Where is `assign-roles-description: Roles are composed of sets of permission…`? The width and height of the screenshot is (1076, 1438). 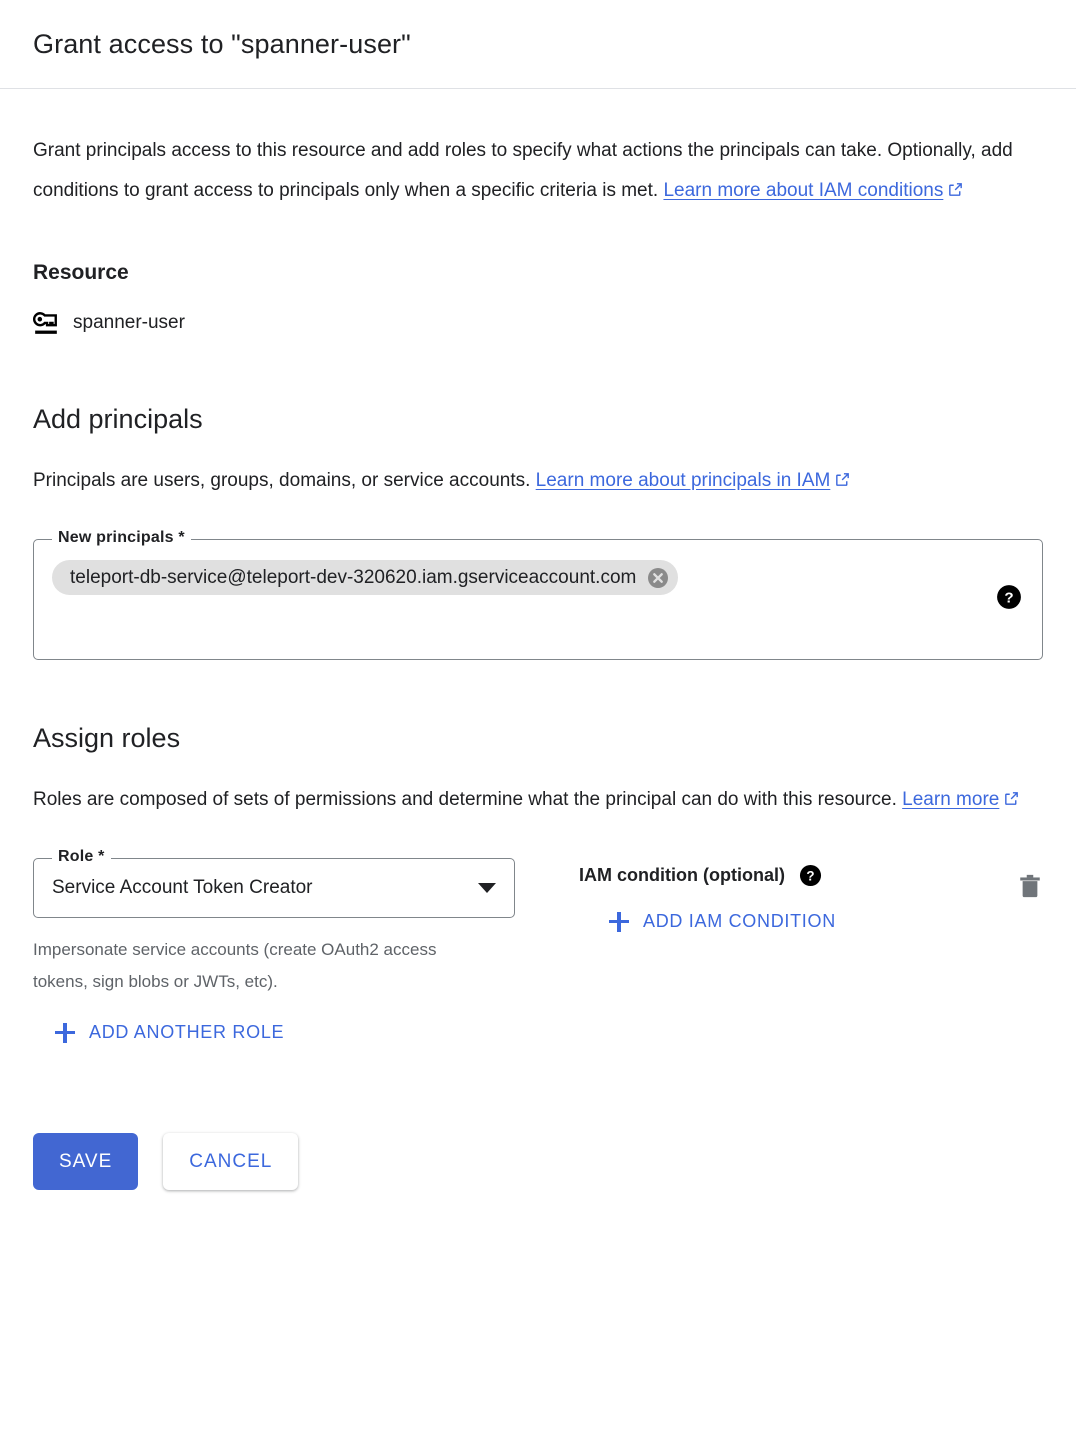 assign-roles-description: Roles are composed of sets of permission… is located at coordinates (538, 800).